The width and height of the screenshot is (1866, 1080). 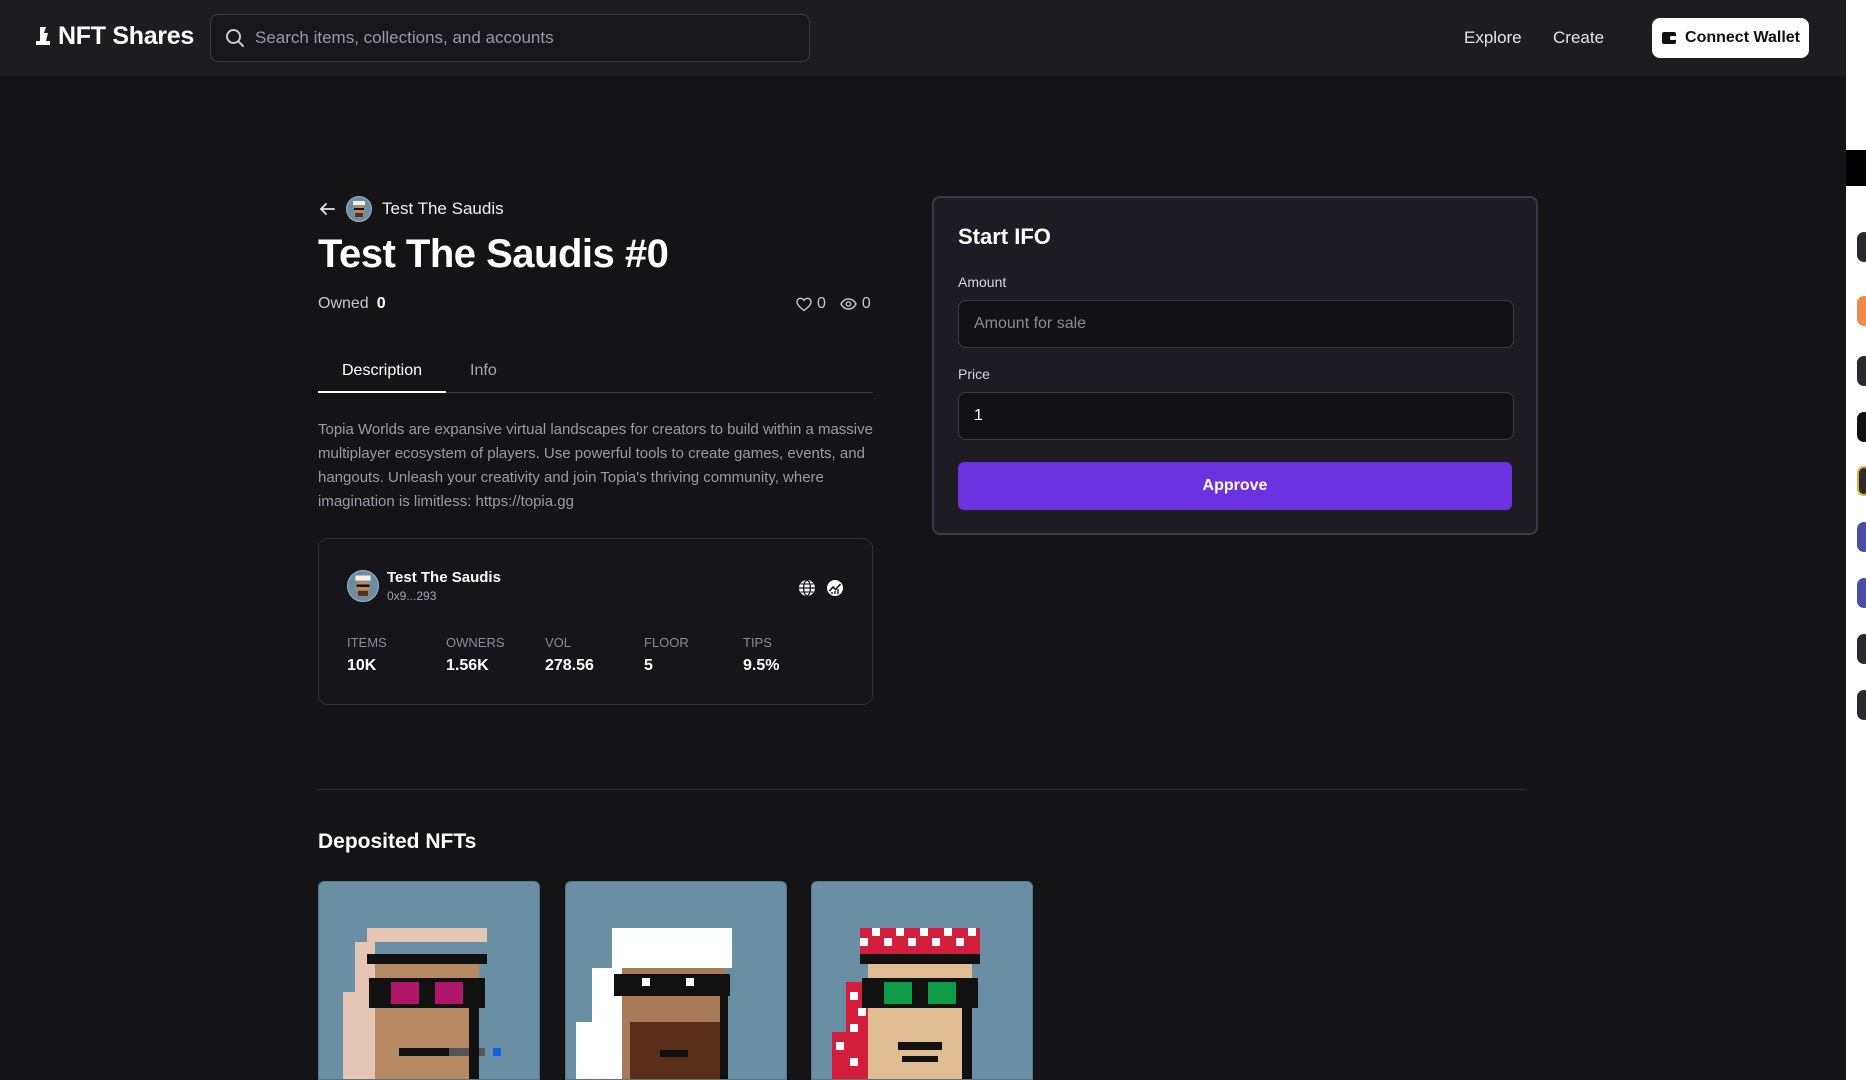 What do you see at coordinates (397, 841) in the screenshot?
I see `deposited-nfts-title: Deposited NFTs` at bounding box center [397, 841].